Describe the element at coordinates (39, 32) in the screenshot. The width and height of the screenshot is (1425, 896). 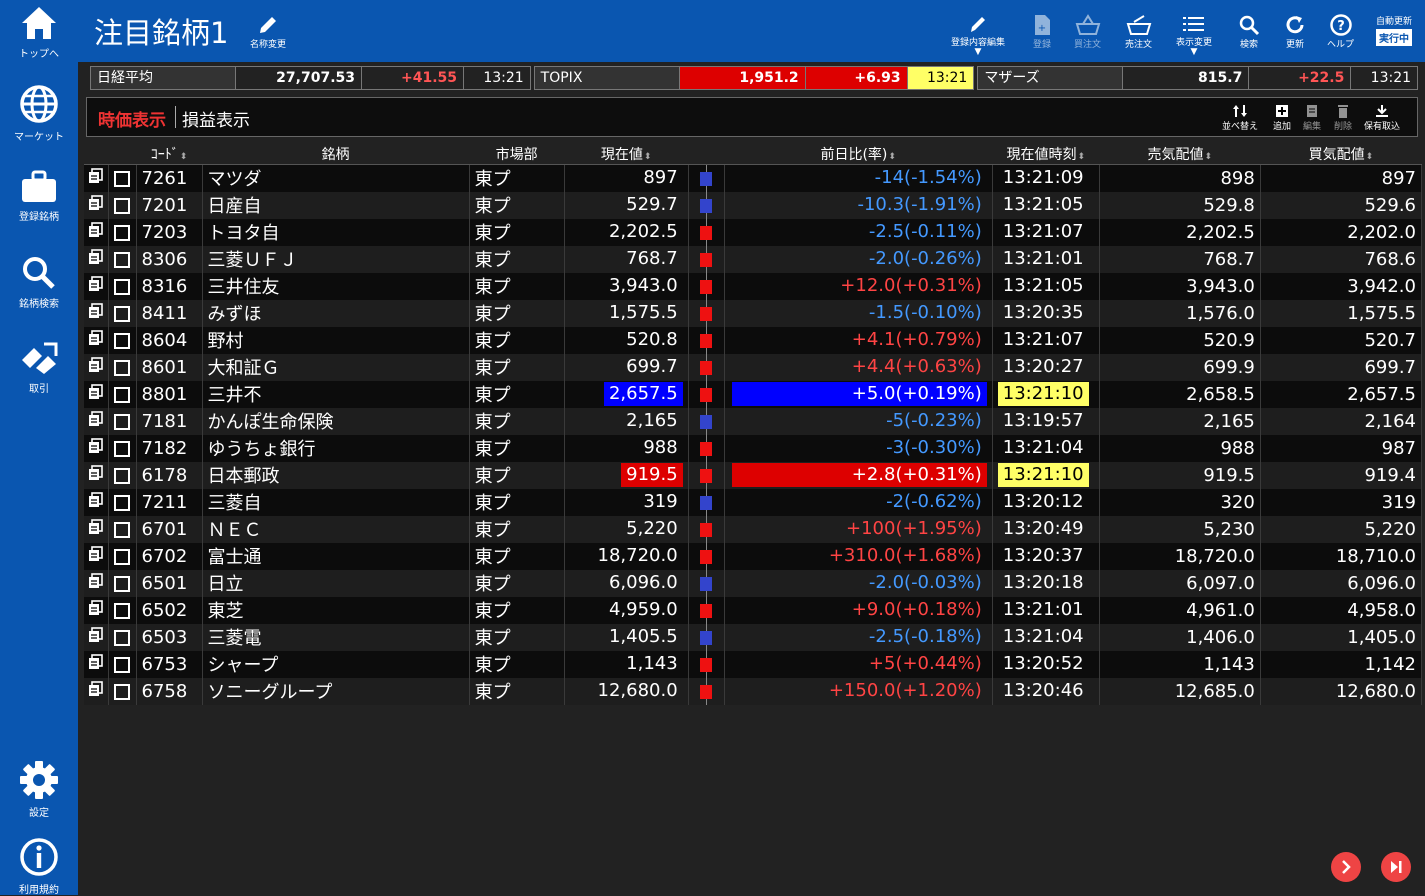
I see `sidebar-item-top: トップへ` at that location.